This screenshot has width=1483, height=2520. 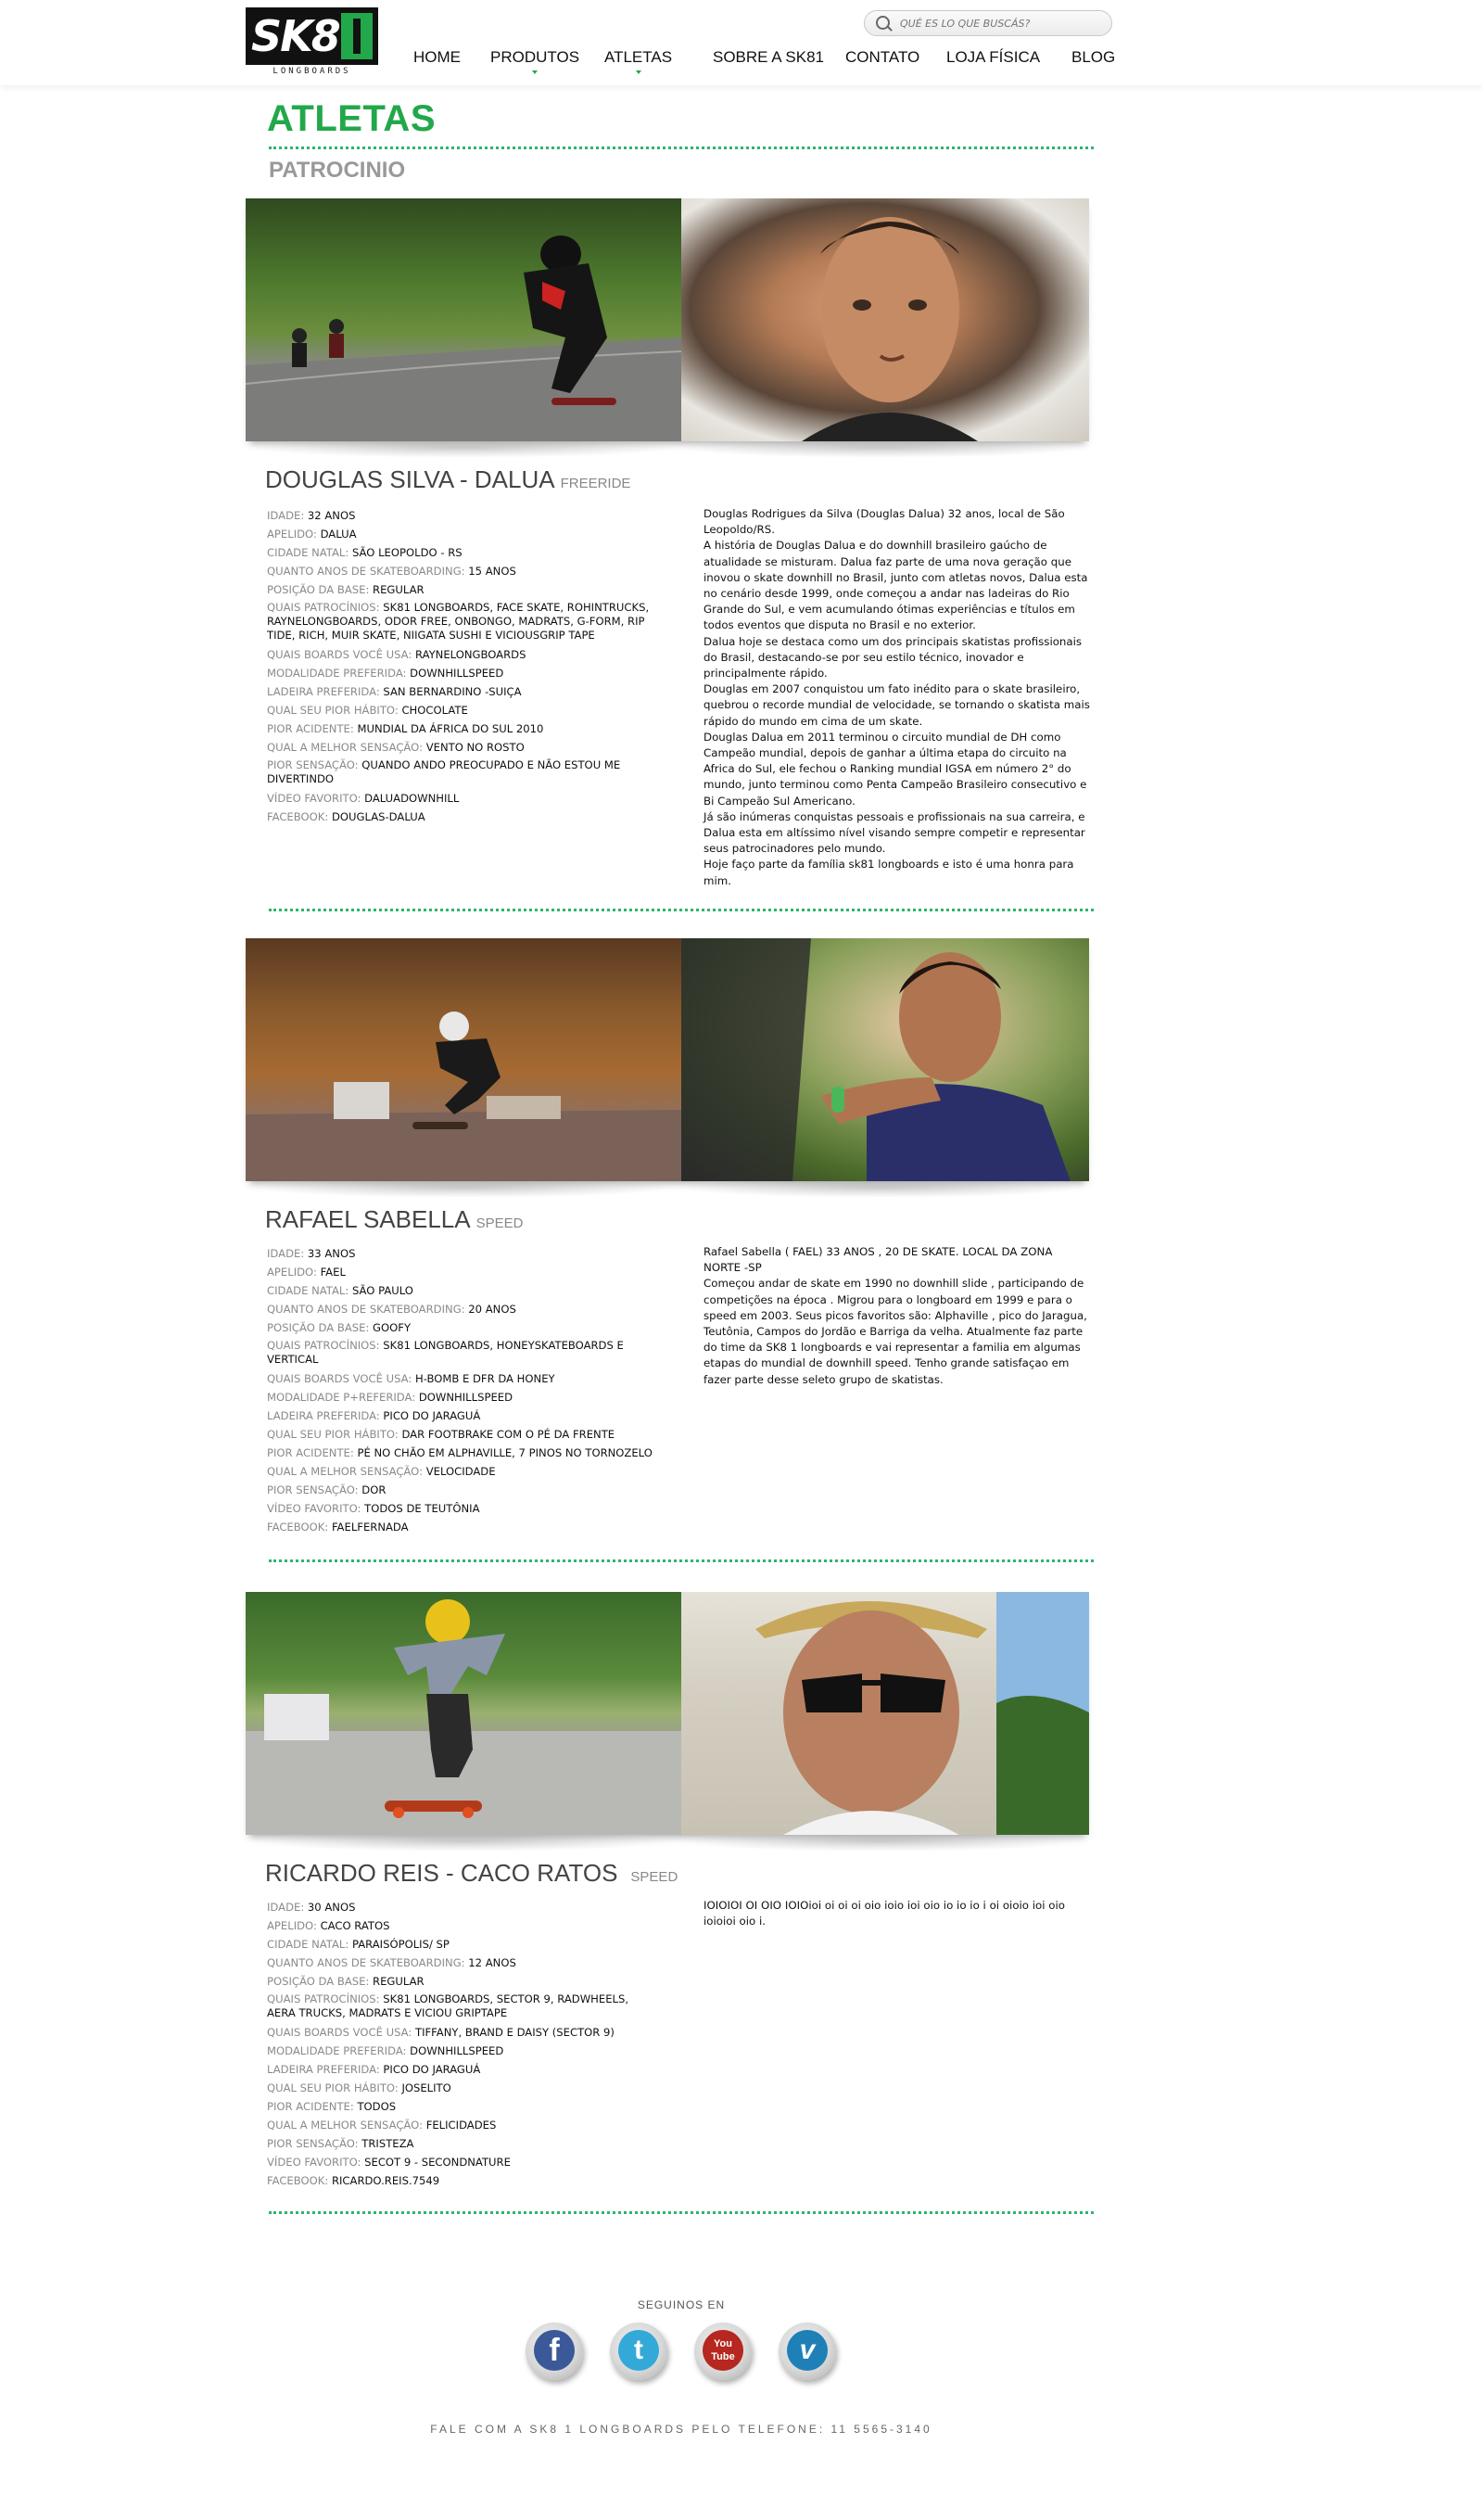 I want to click on fact-row: LADEIRA PREFERIDA: PICO DO JARAGUÁ, so click(x=461, y=2069).